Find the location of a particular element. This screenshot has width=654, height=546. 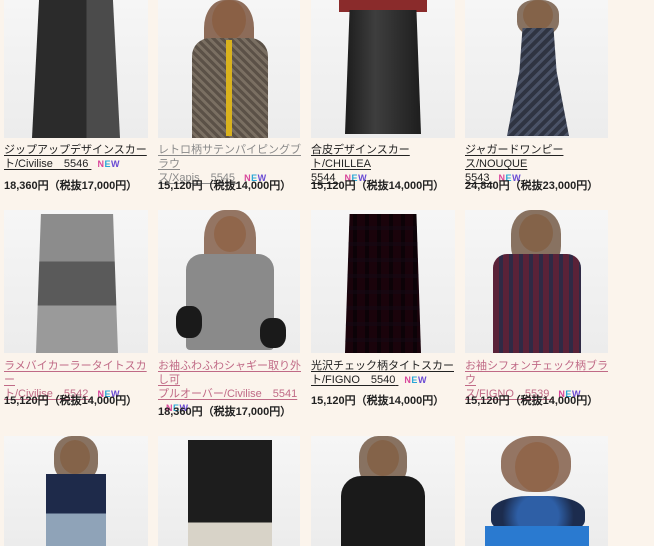

knit-skirt-shape is located at coordinates (77, 283).